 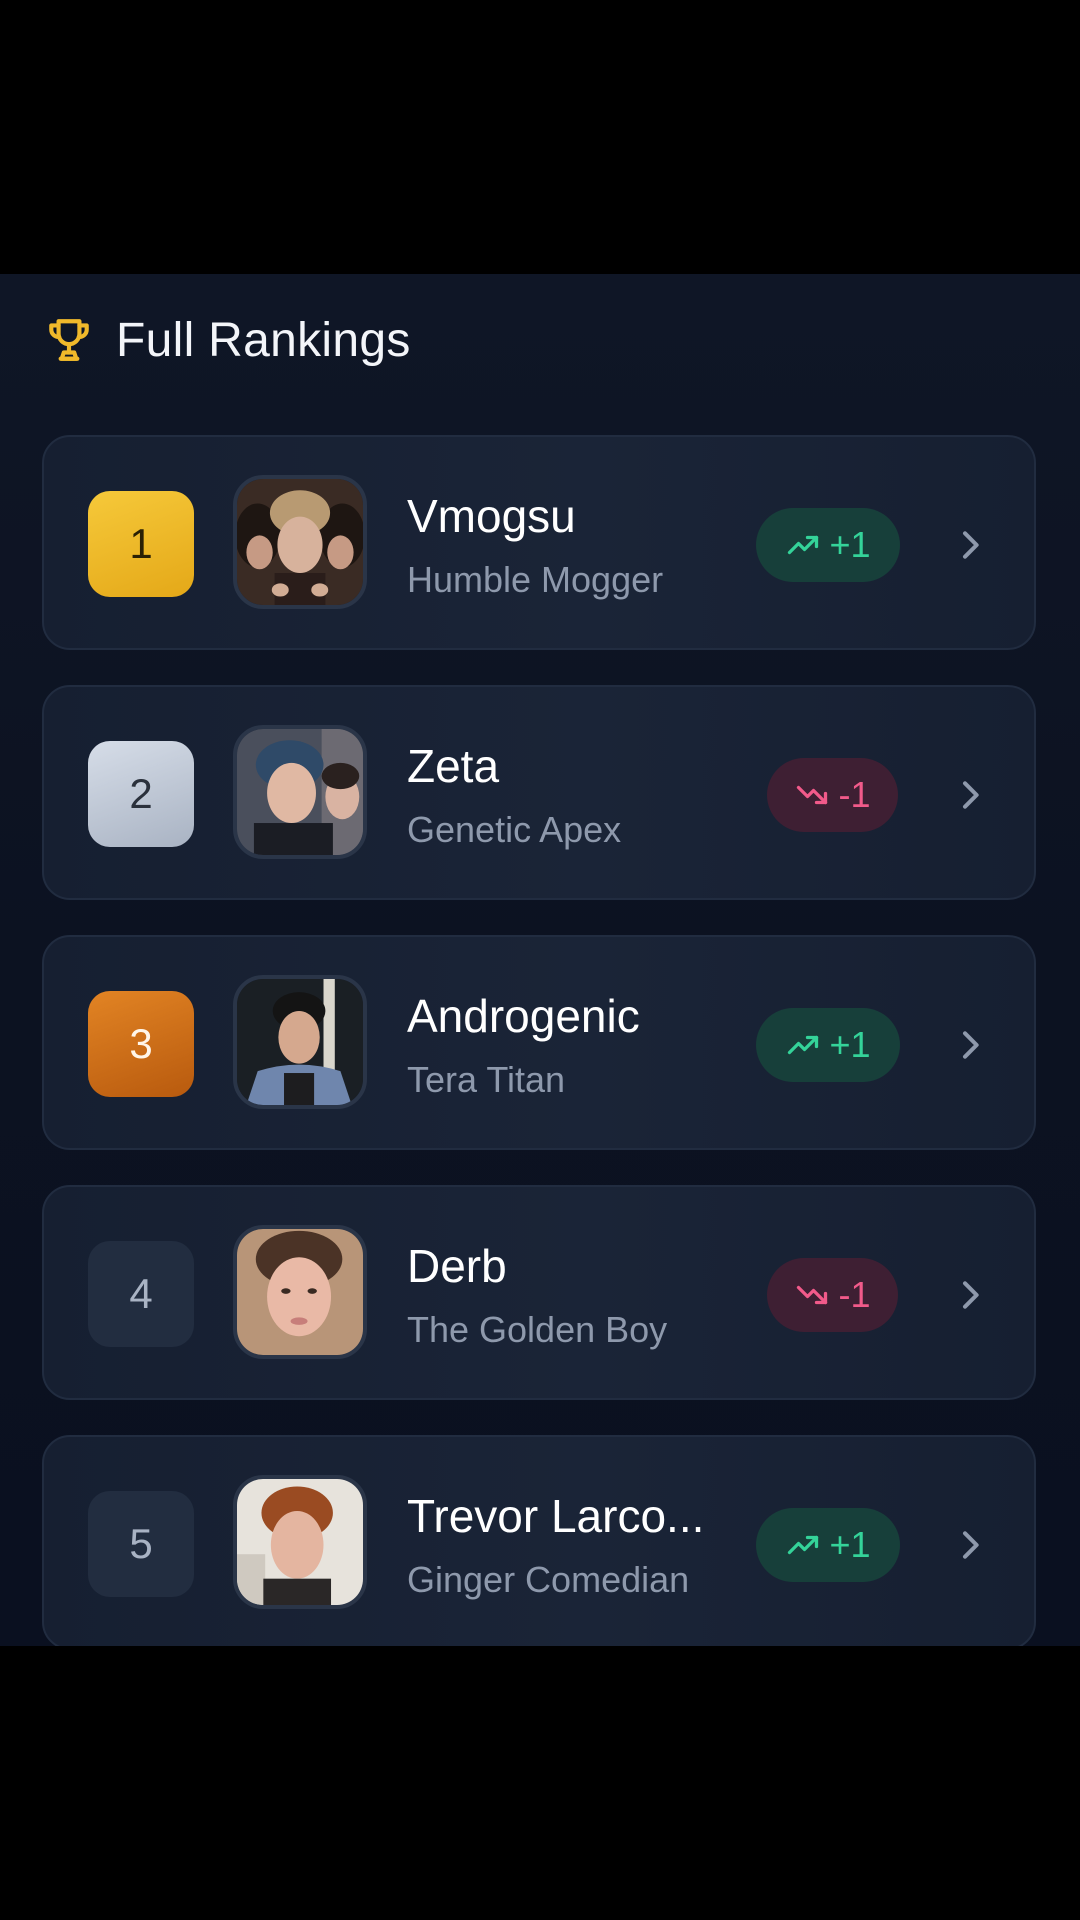 I want to click on ranking-subtitle: Tera Titan, so click(x=486, y=1079).